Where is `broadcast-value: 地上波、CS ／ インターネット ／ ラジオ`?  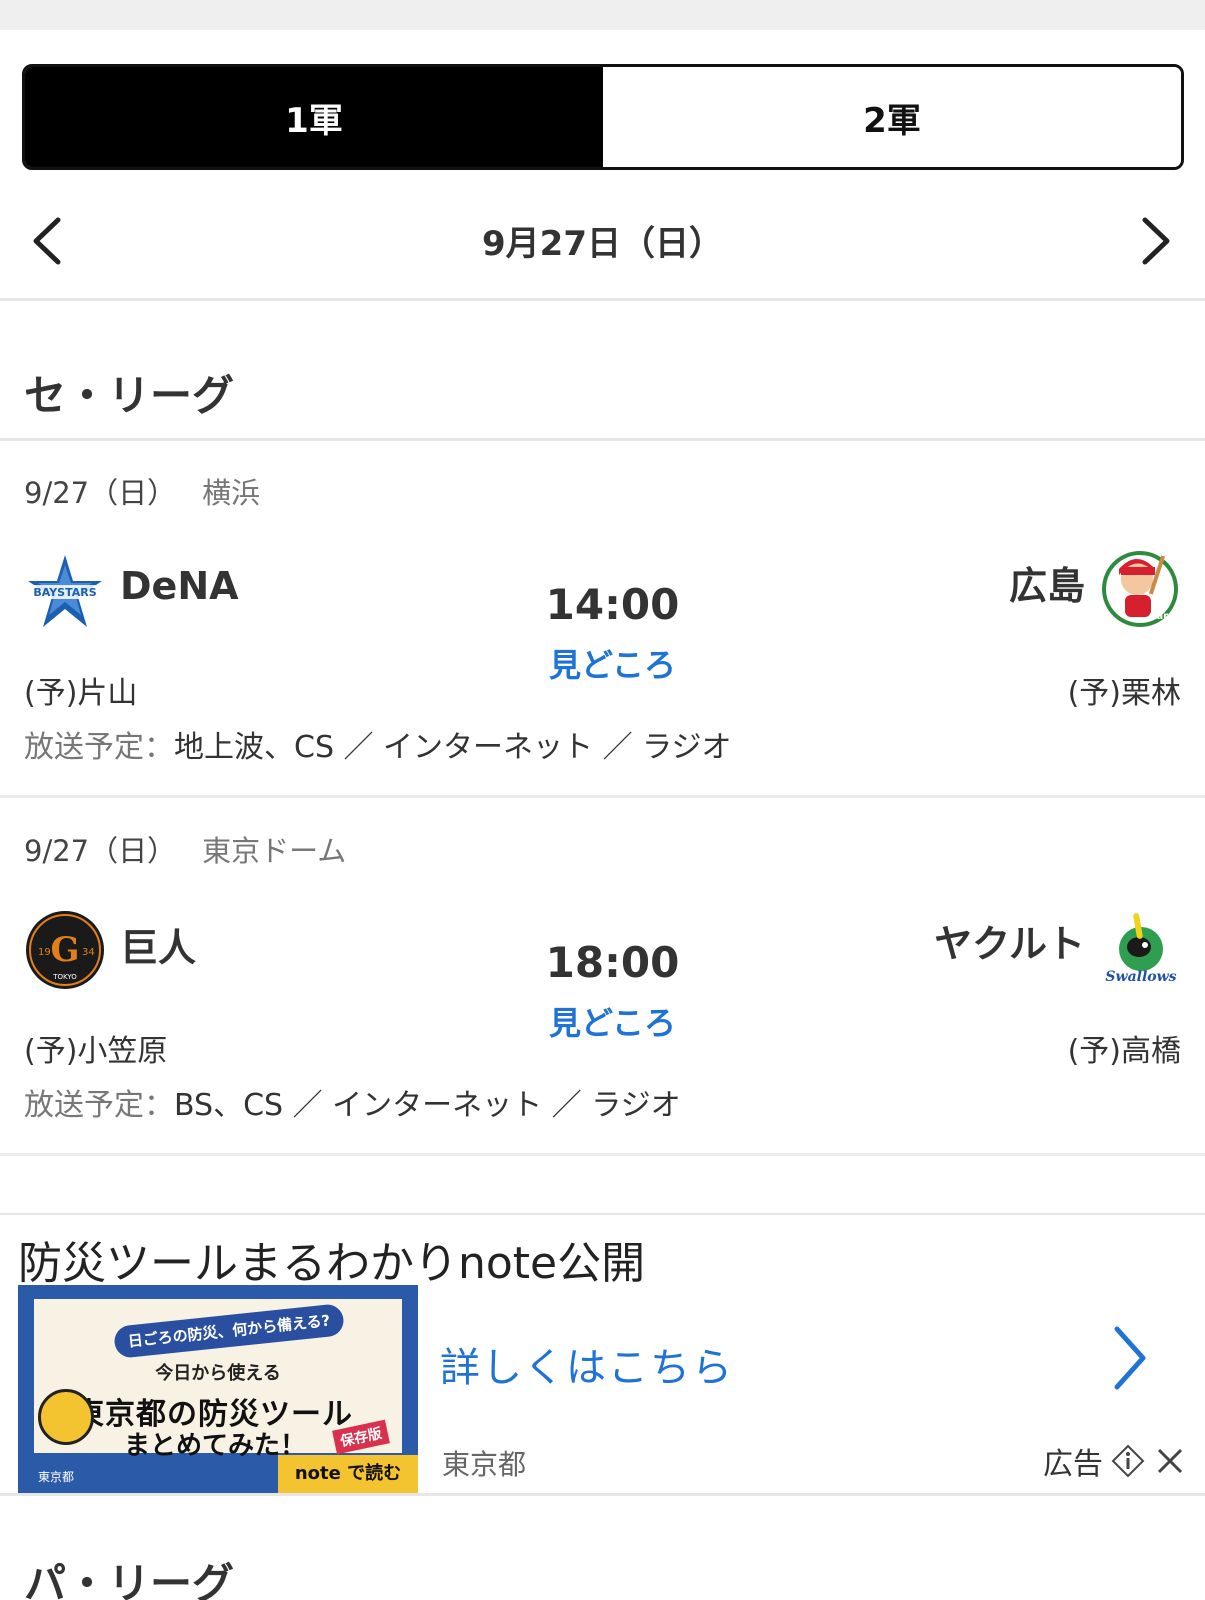
broadcast-value: 地上波、CS ／ インターネット ／ ラジオ is located at coordinates (453, 747).